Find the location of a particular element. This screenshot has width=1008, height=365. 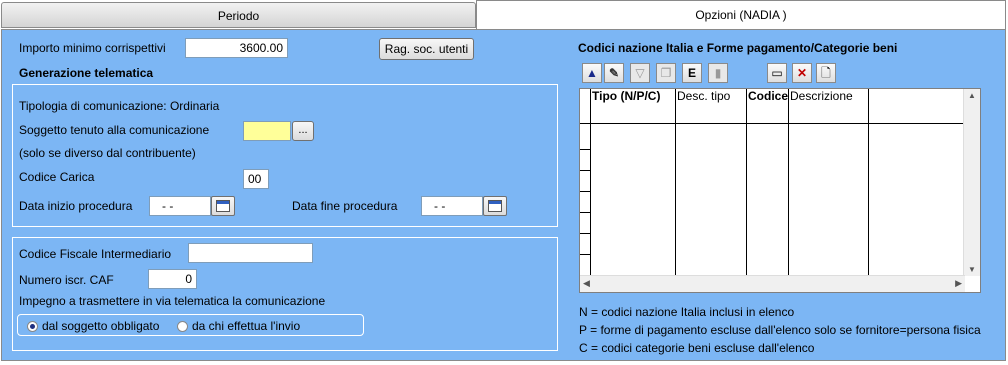

column-header-descrizione: Descrizione is located at coordinates (820, 96).